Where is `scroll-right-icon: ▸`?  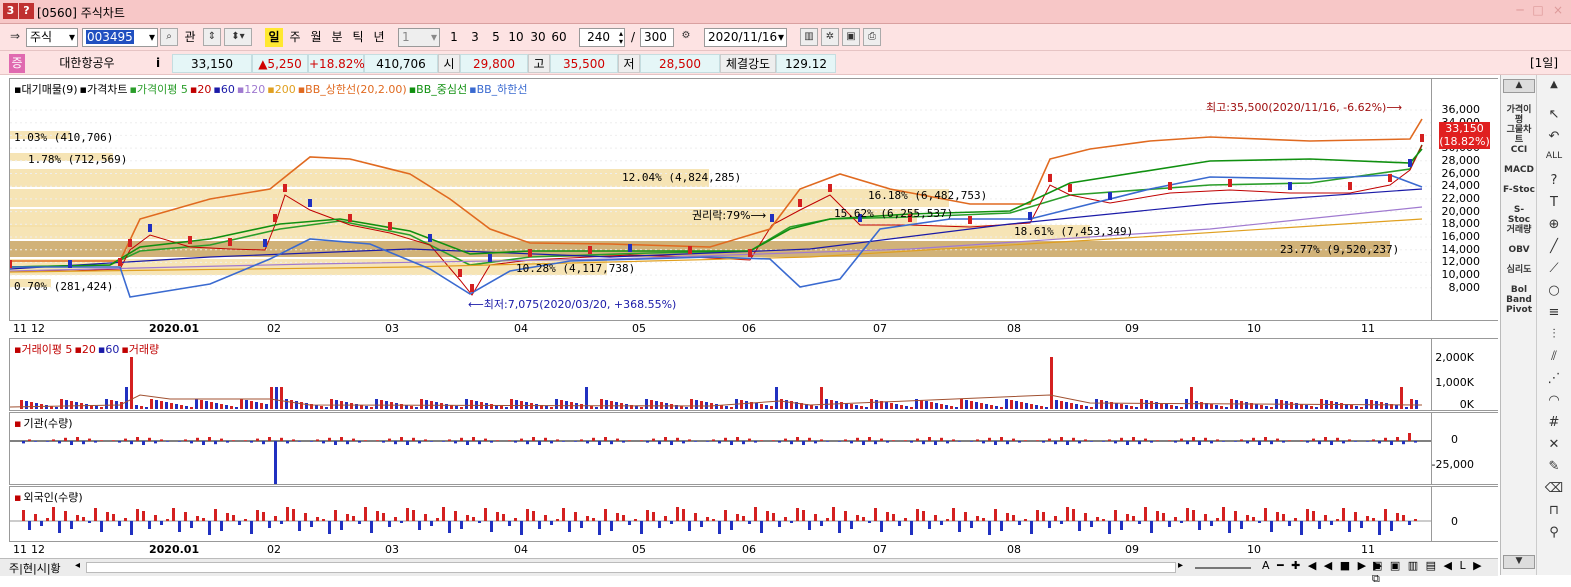 scroll-right-icon: ▸ is located at coordinates (1180, 565).